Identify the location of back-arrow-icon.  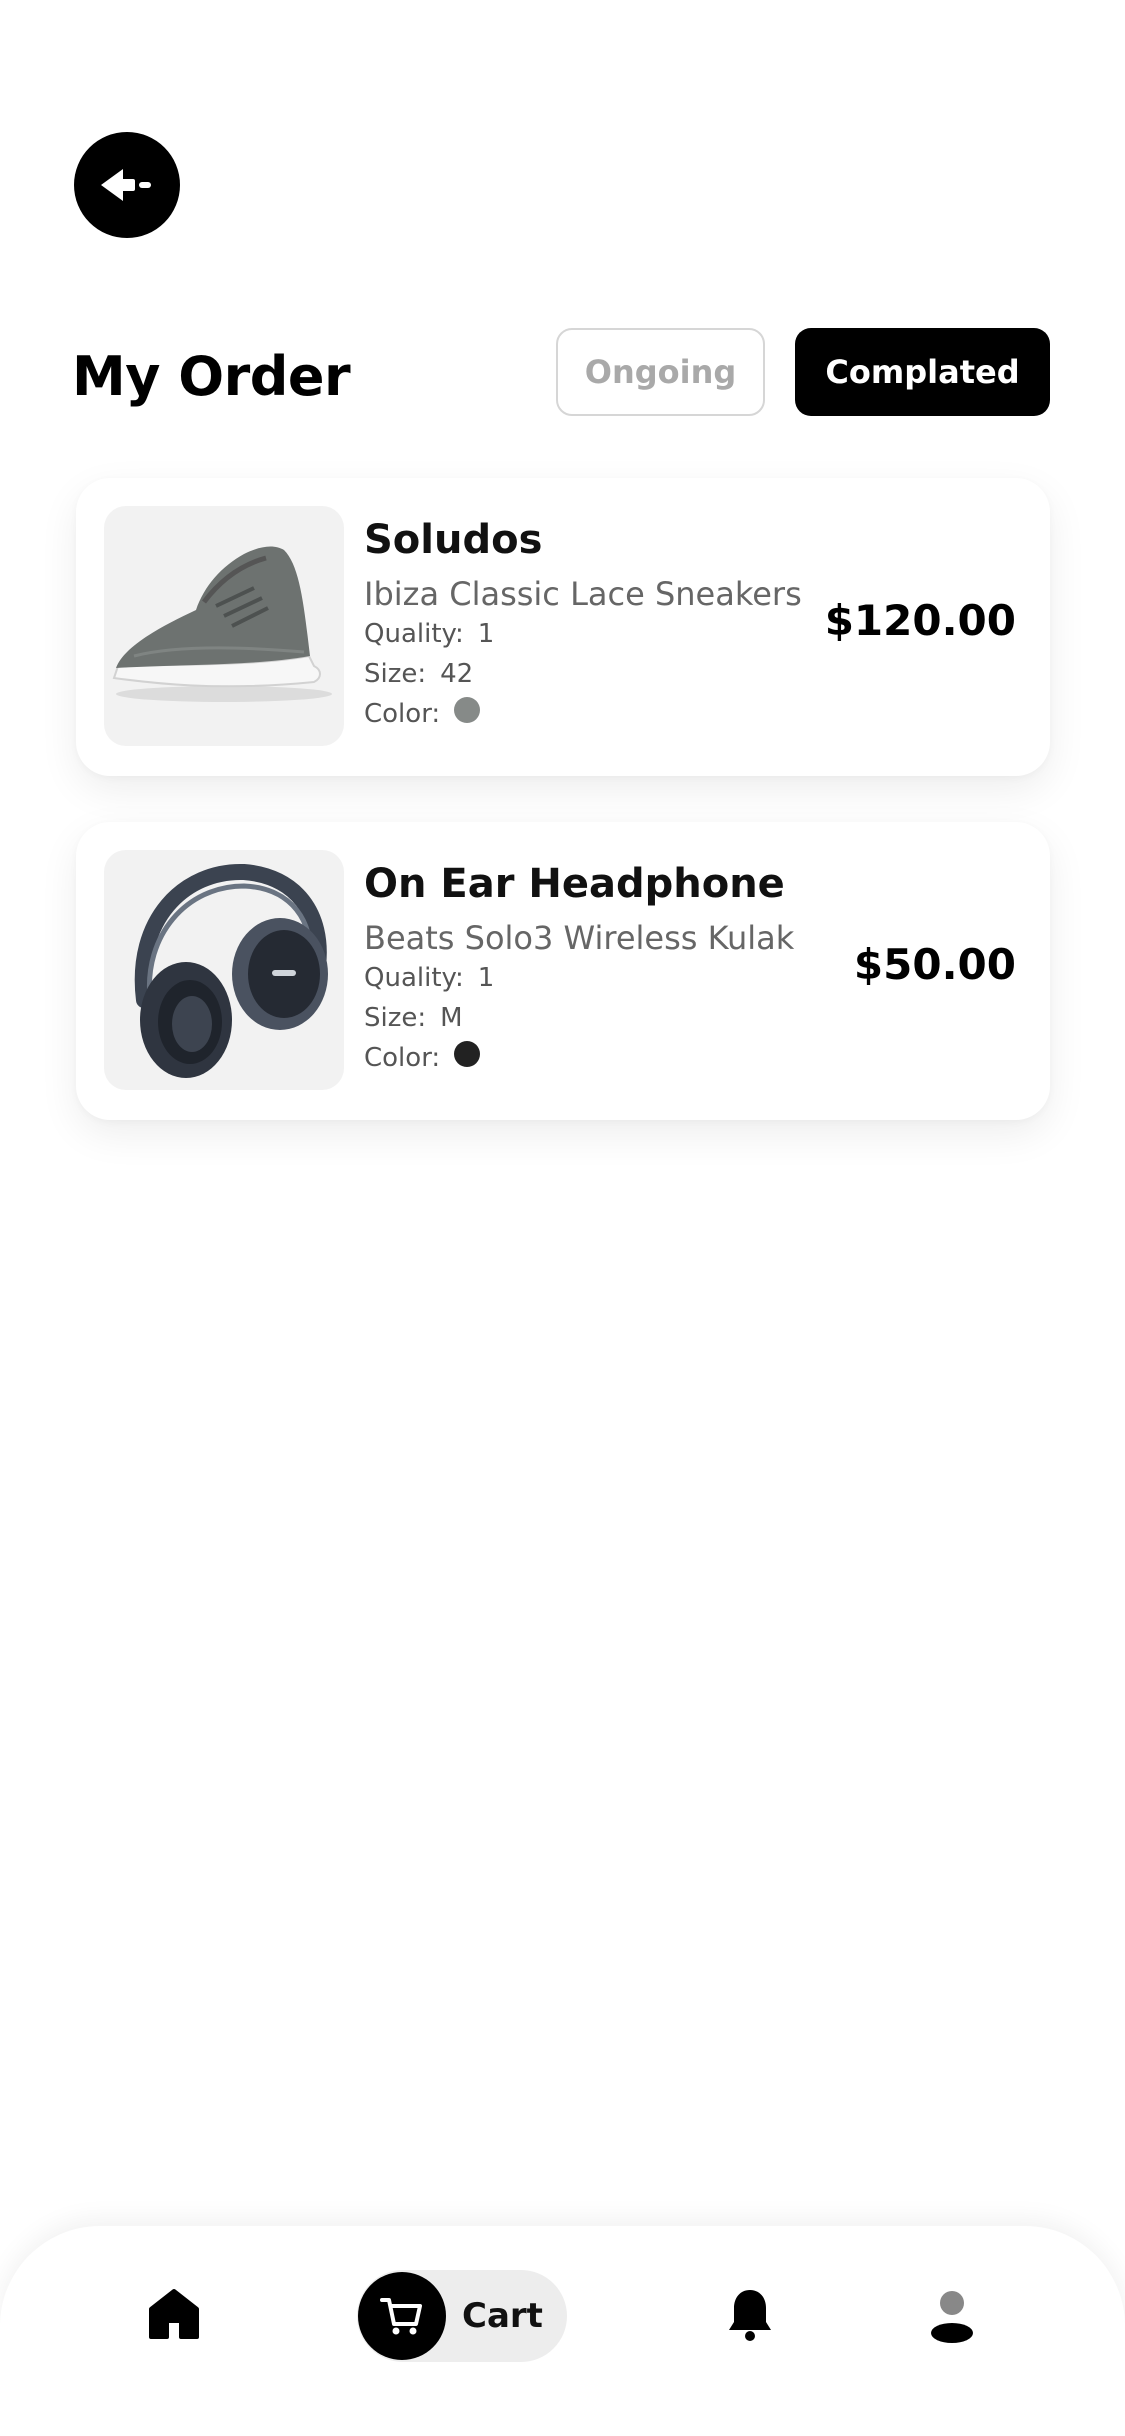
(126, 185).